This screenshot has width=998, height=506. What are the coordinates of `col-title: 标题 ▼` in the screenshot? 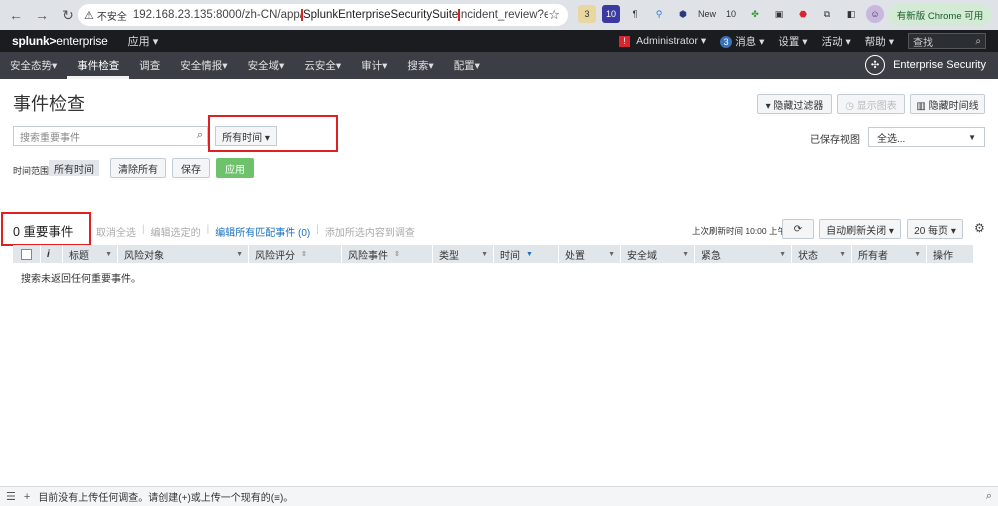 It's located at (90, 254).